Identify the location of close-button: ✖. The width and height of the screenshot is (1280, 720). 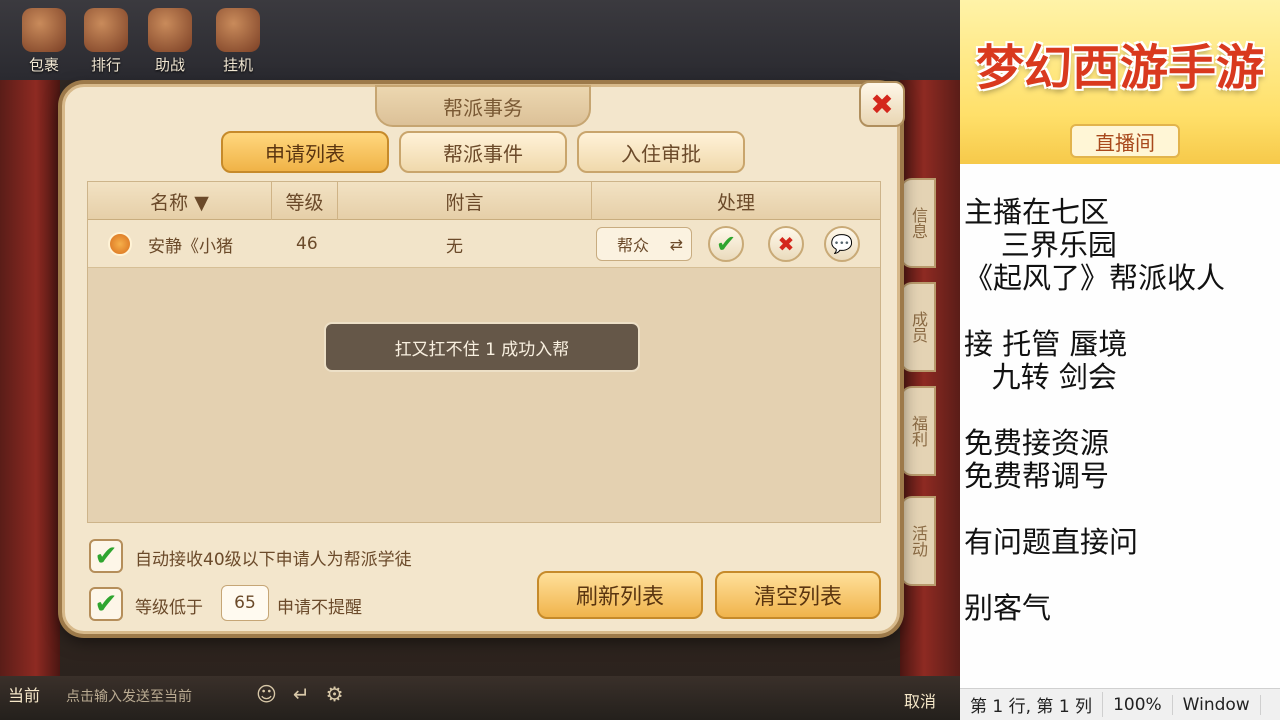
(882, 104).